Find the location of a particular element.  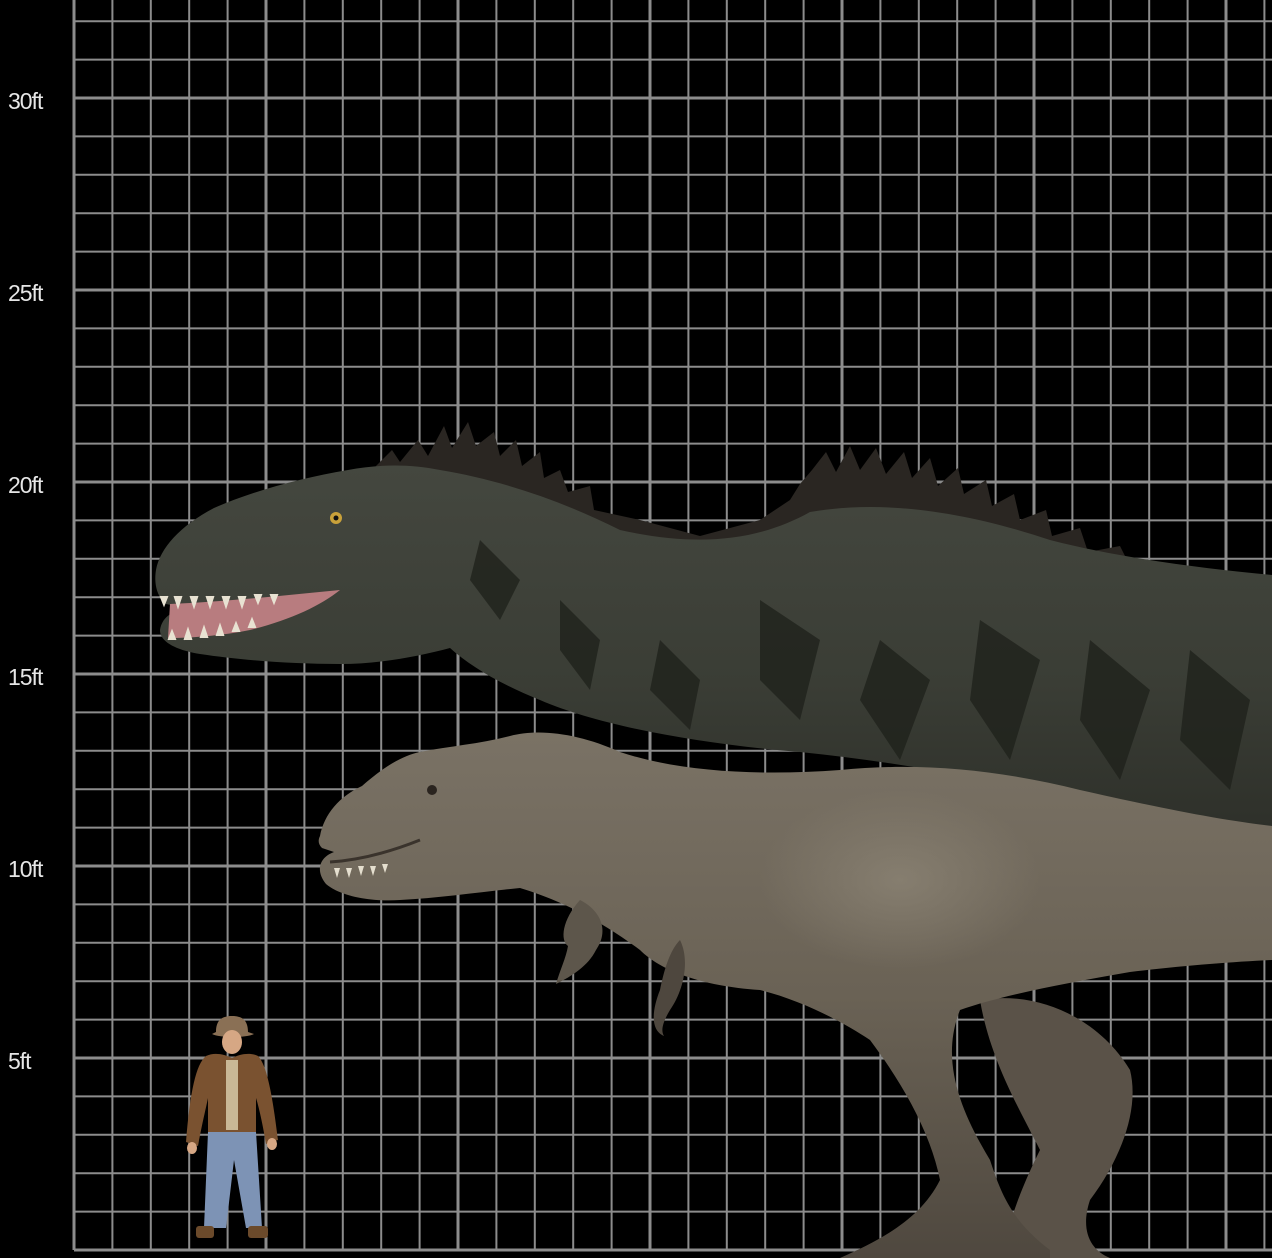

spiked-theropod-pupil is located at coordinates (336, 518).